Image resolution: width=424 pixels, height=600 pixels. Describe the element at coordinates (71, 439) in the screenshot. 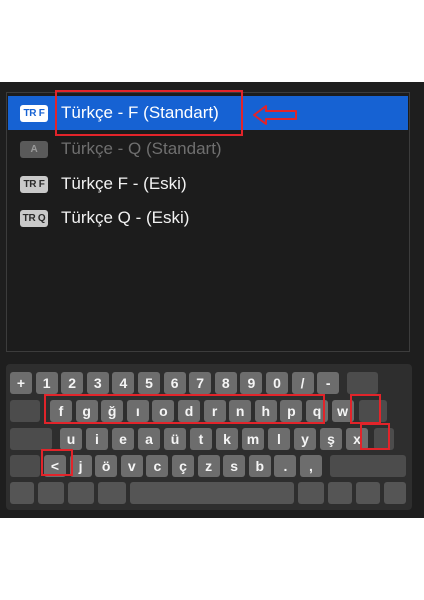

I see `key-u: u` at that location.